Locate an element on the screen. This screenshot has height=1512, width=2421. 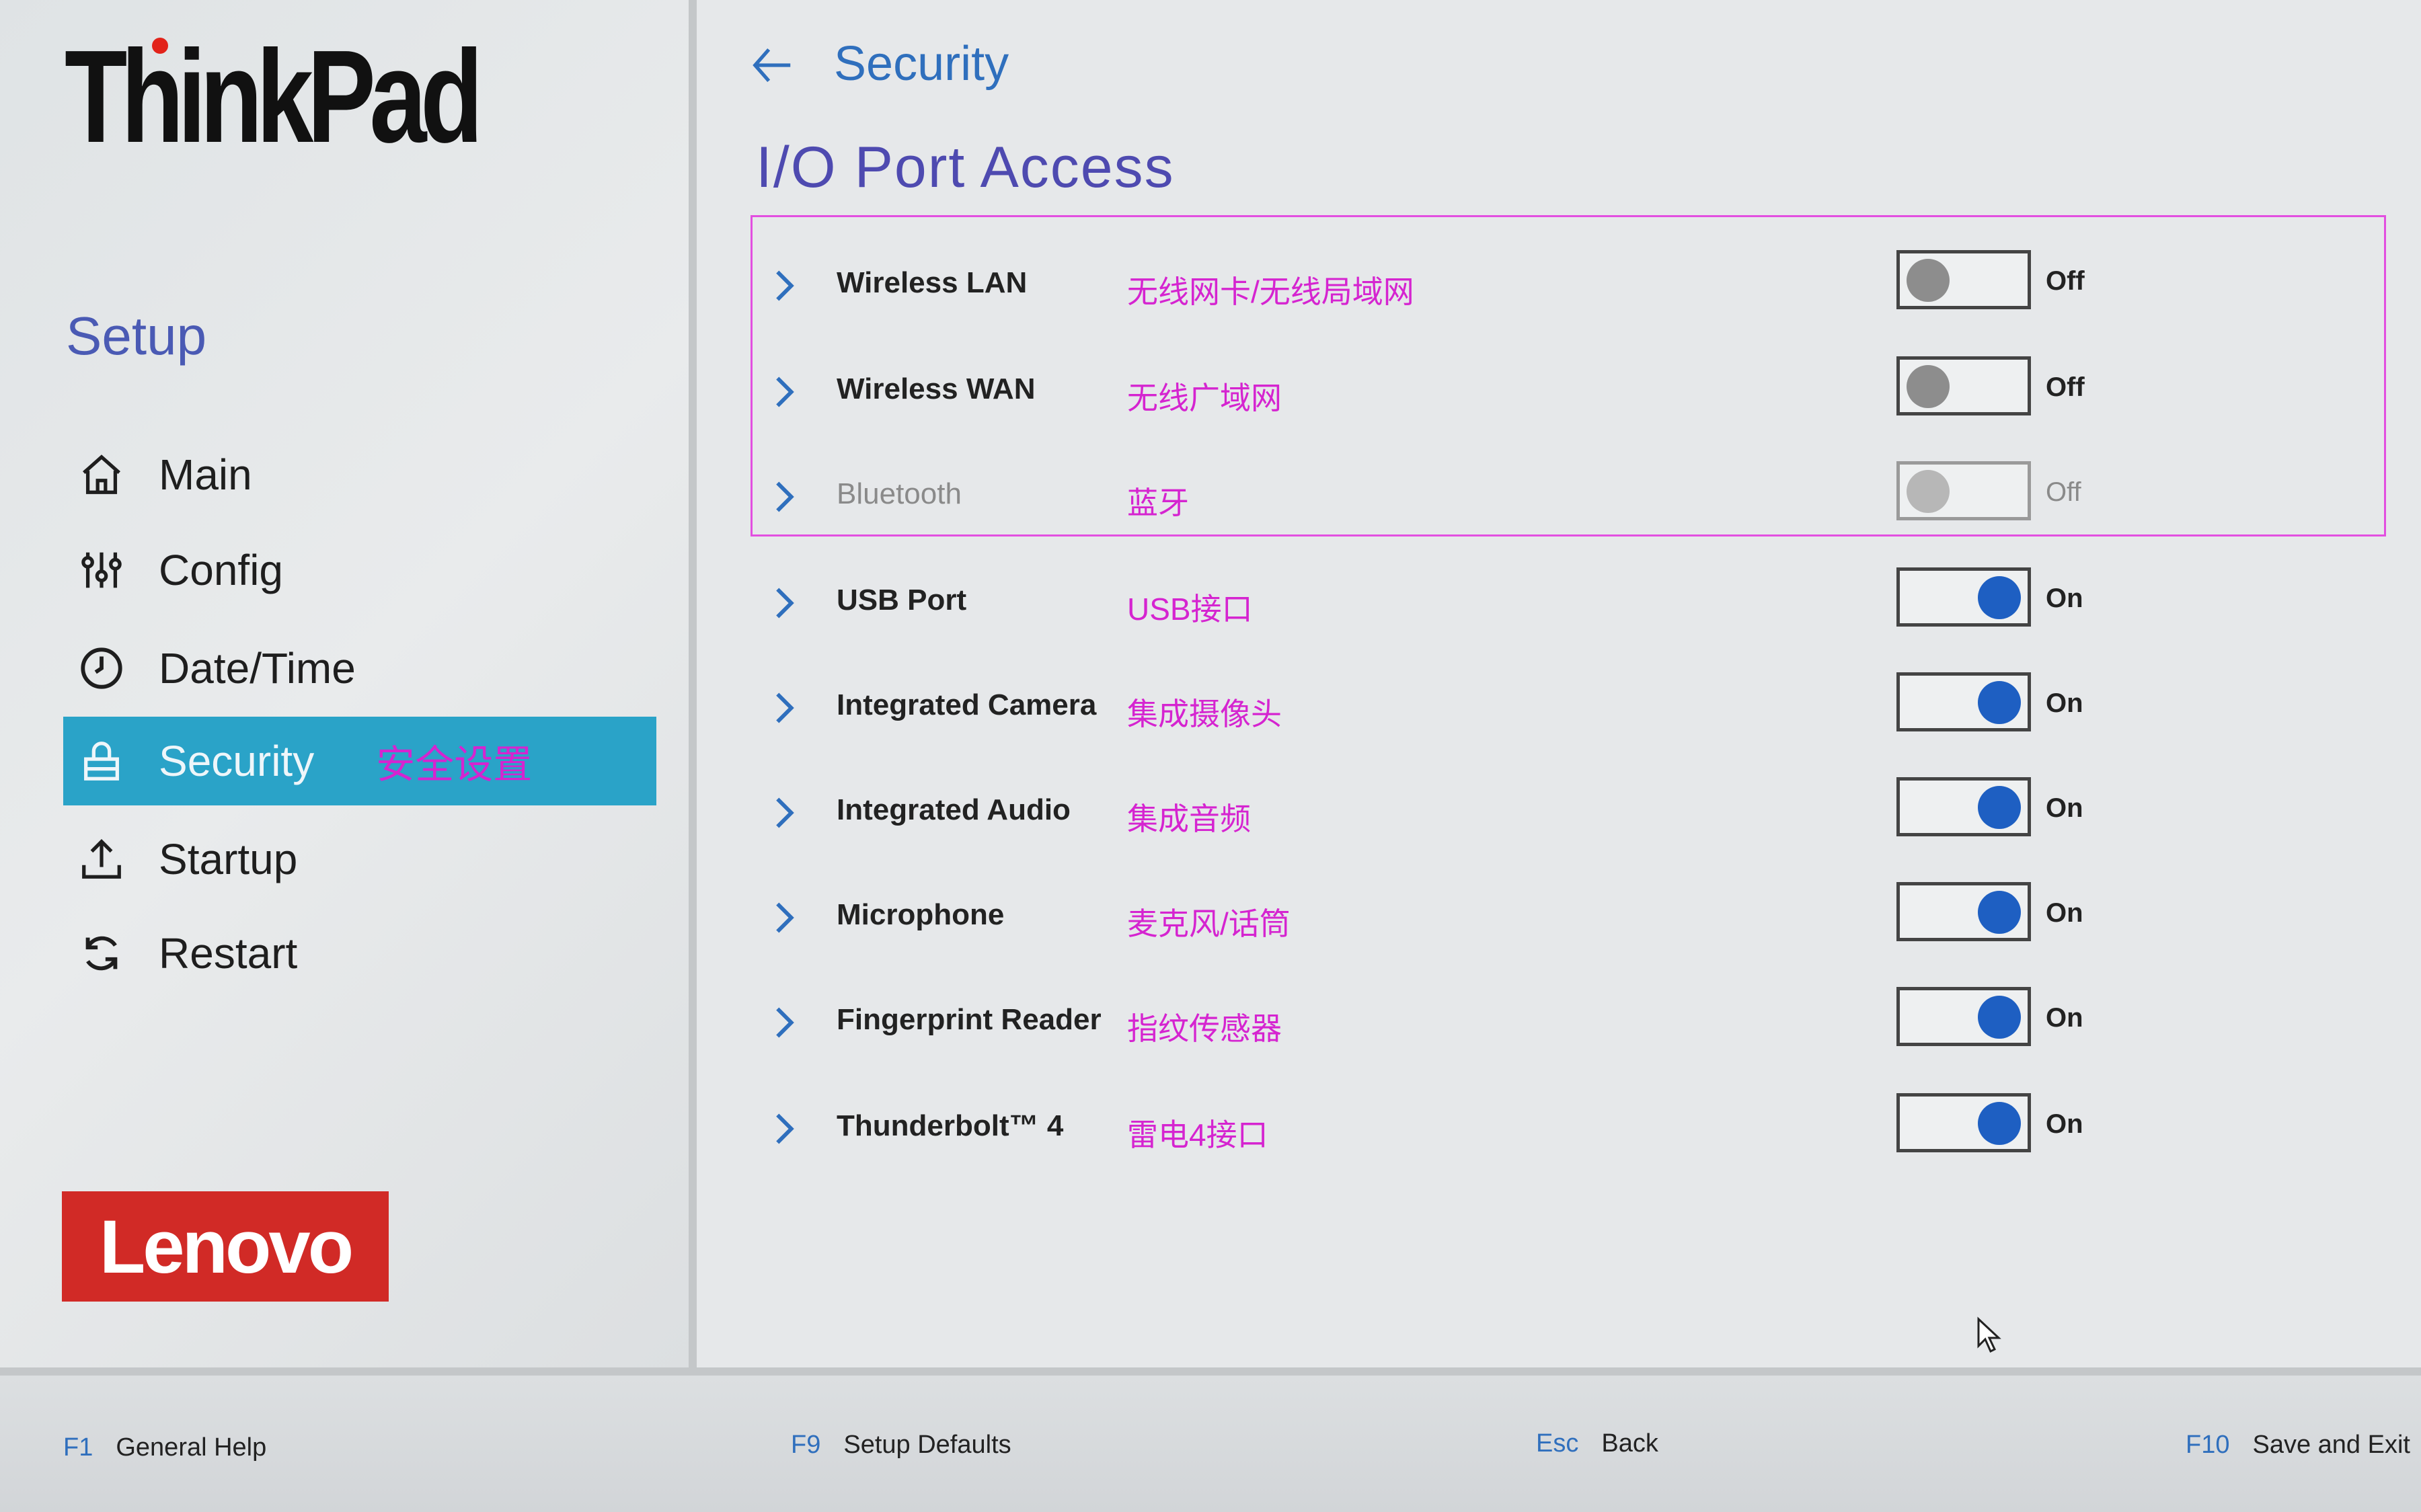
port-annotation: 麦克风/话筒 is located at coordinates (1209, 923).